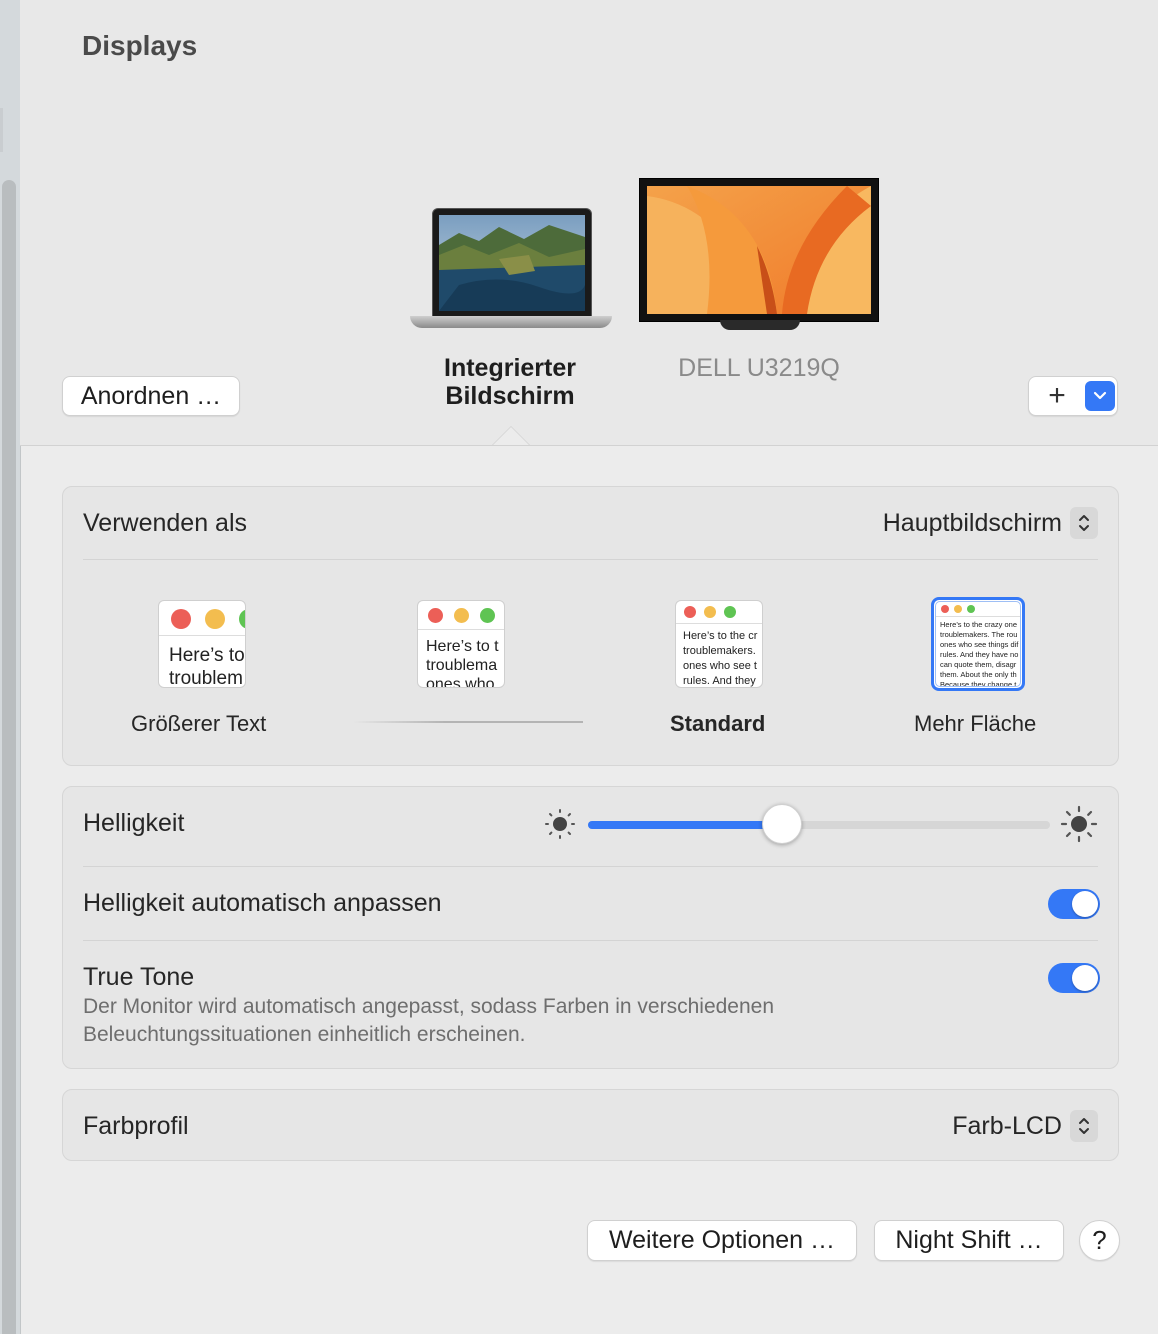 Image resolution: width=1158 pixels, height=1334 pixels. I want to click on add-display-button: +, so click(1073, 396).